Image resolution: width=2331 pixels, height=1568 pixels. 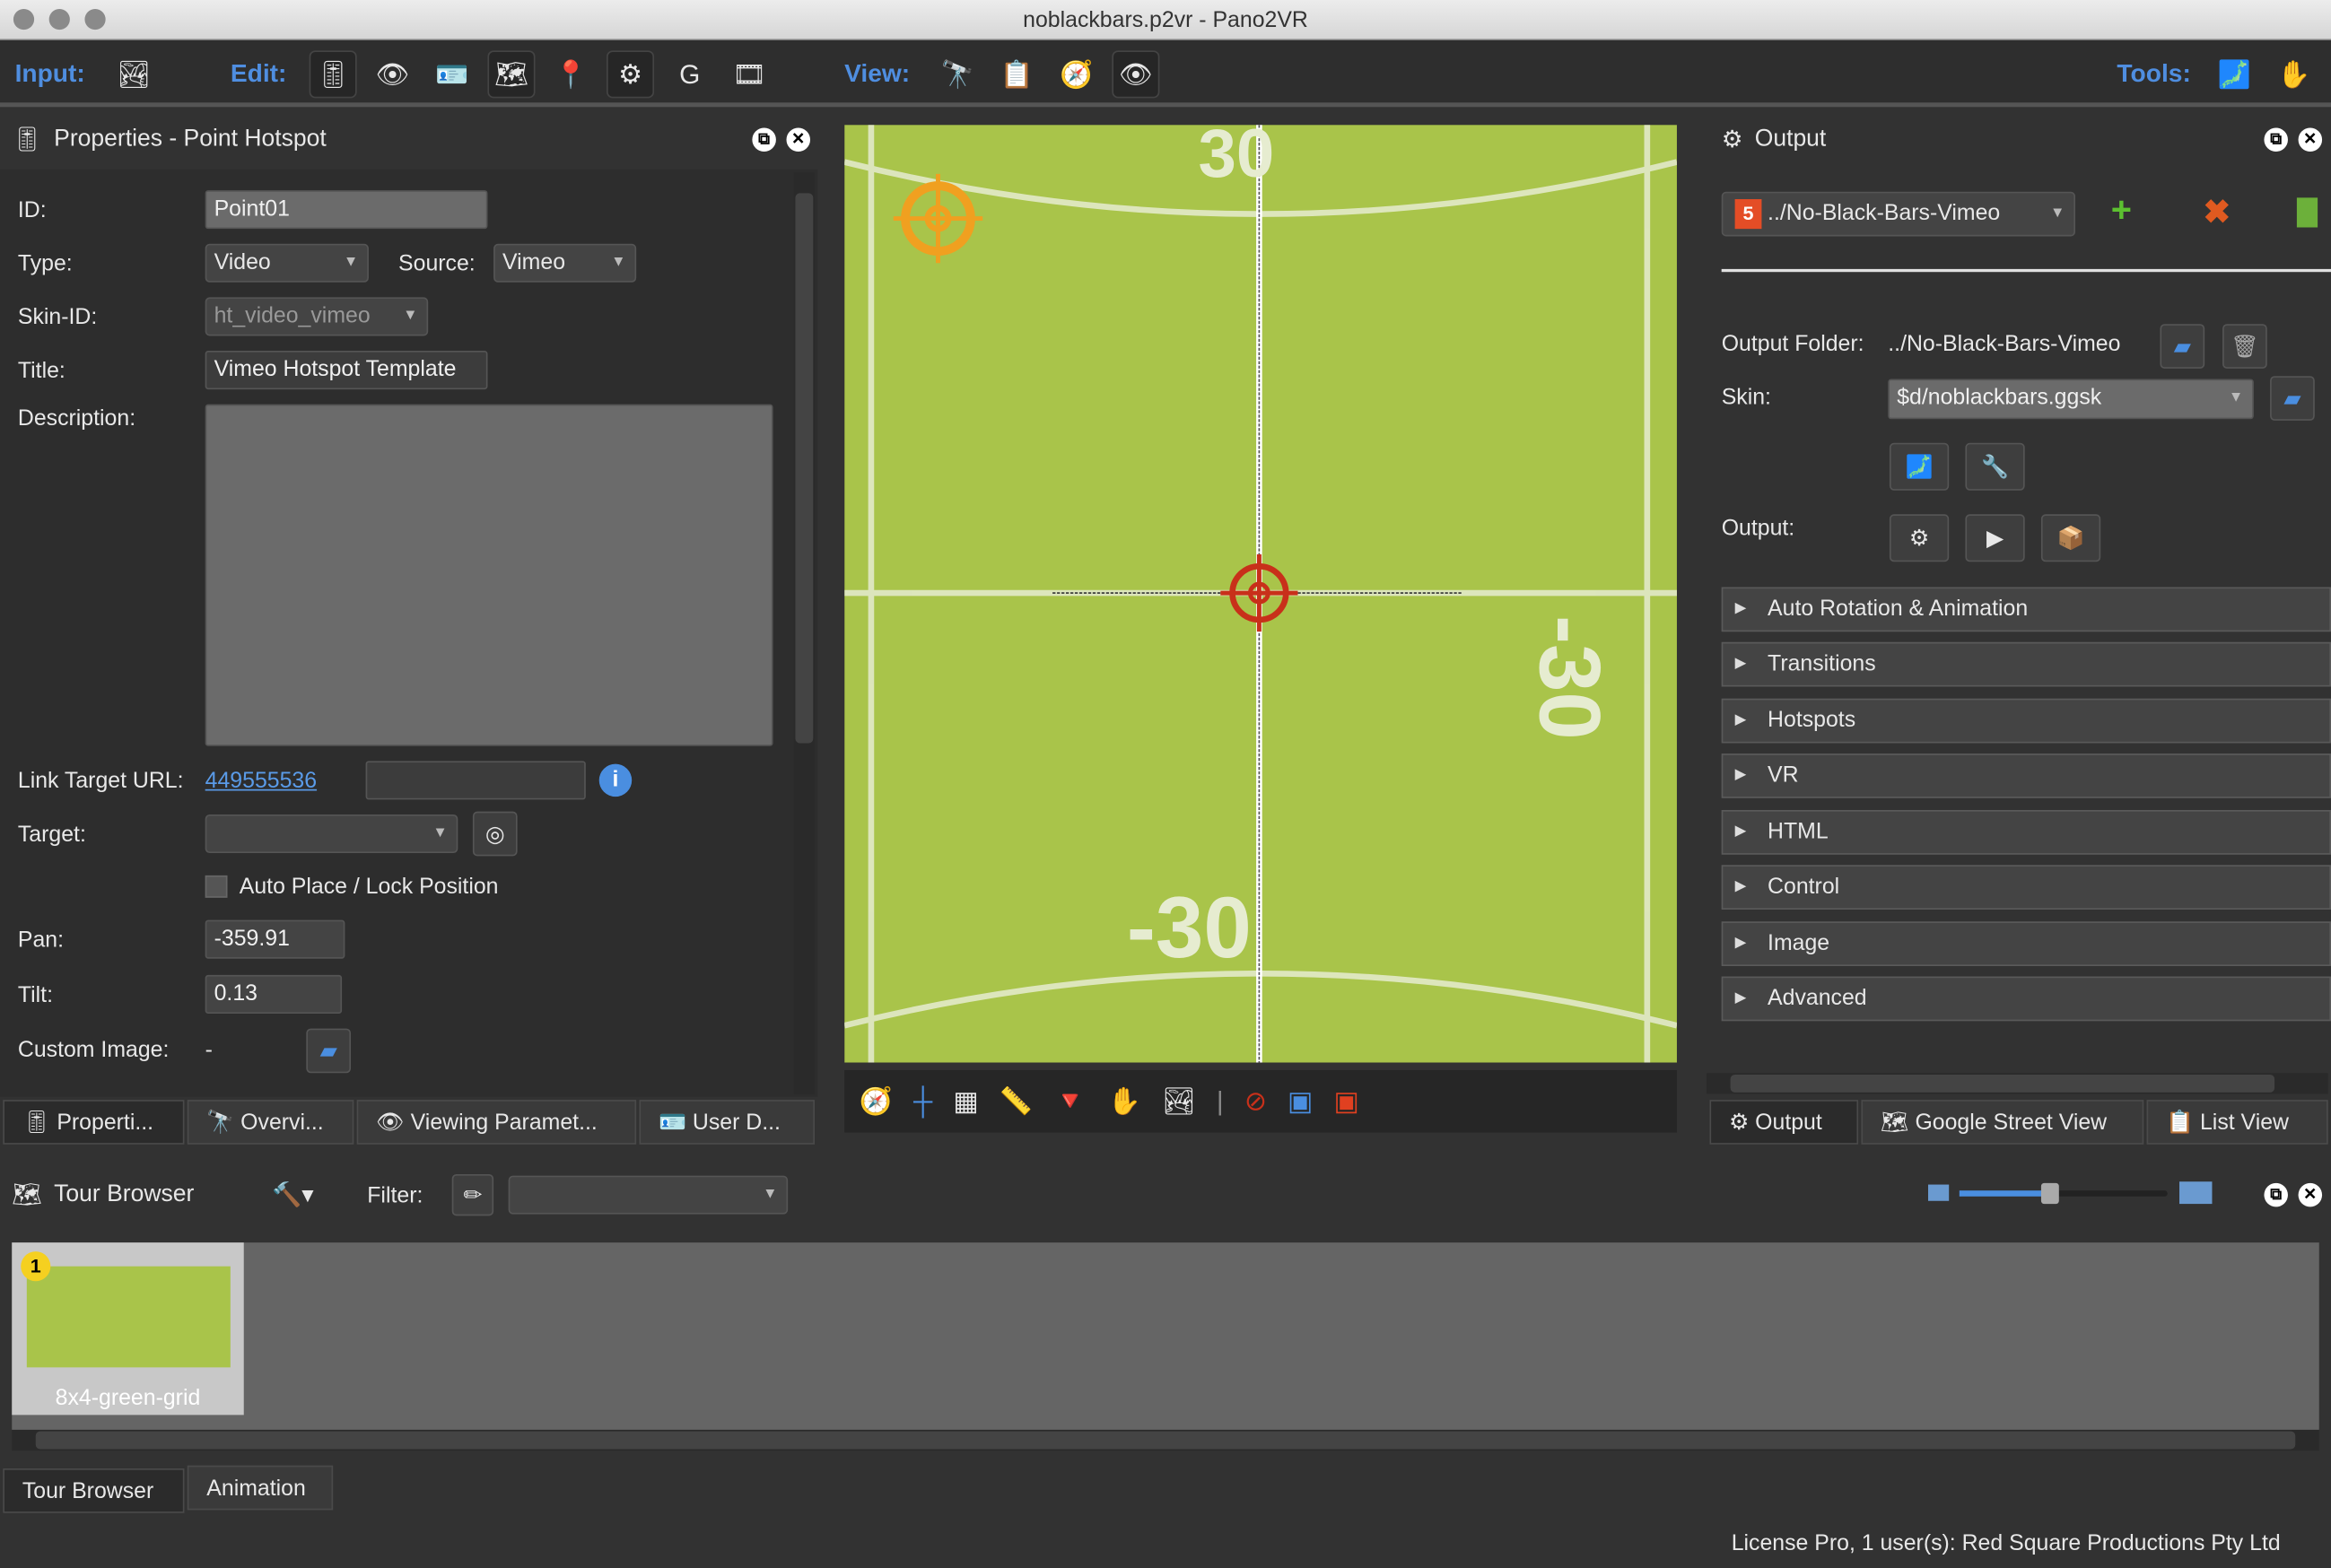 What do you see at coordinates (1165, 20) in the screenshot?
I see `title-bar: noblackbars.p2vr - Pano2VR` at bounding box center [1165, 20].